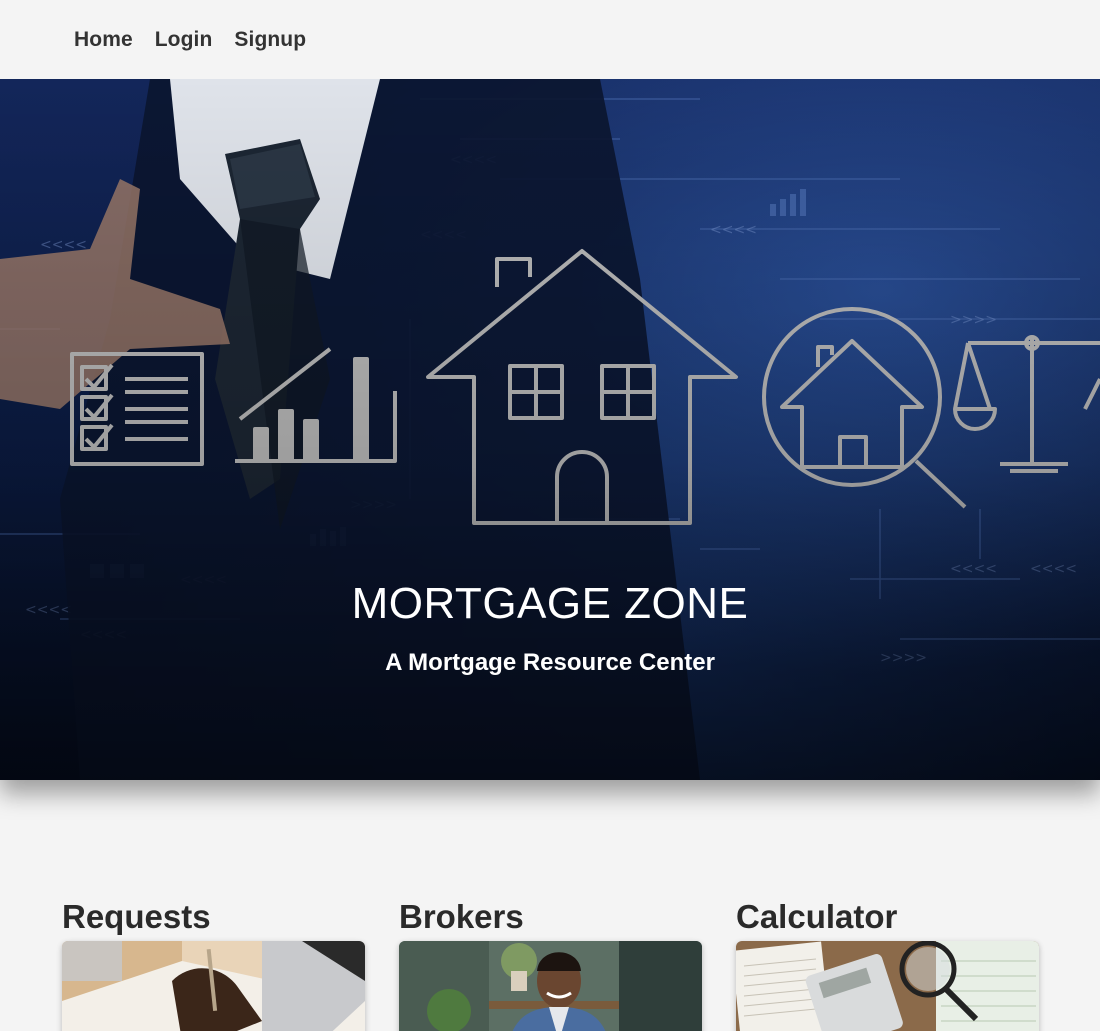  Describe the element at coordinates (103, 40) in the screenshot. I see `nav-home-link: Home` at that location.